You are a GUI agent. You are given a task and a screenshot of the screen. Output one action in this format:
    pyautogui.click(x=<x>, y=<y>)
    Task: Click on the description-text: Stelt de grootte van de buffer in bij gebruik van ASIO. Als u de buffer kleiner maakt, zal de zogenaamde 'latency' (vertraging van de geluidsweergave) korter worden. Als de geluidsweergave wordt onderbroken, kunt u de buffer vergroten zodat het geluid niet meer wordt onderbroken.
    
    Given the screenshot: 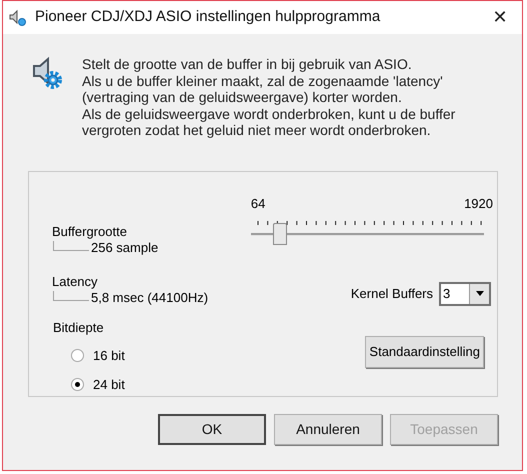 What is the action you would take?
    pyautogui.click(x=269, y=97)
    